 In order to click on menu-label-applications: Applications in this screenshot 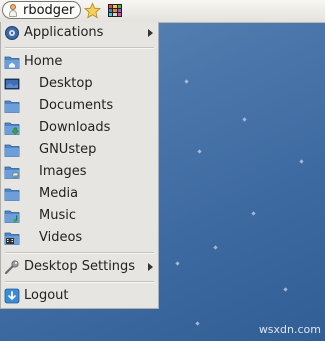, I will do `click(64, 32)`.